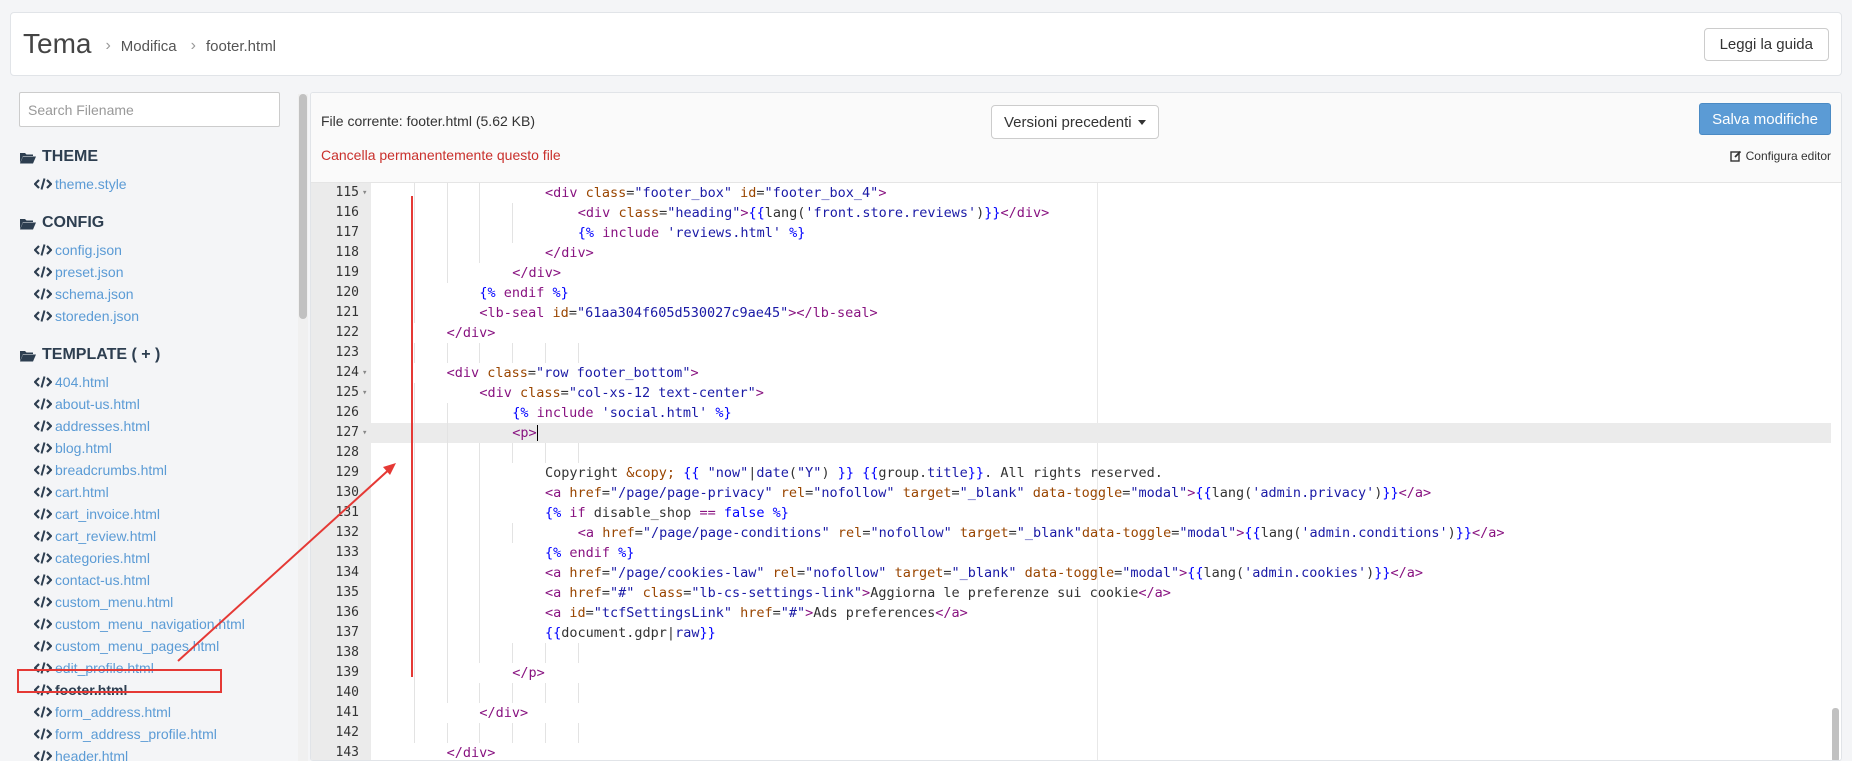 This screenshot has height=761, width=1852. What do you see at coordinates (1071, 673) in the screenshot?
I see `code-line: 139 </p>` at bounding box center [1071, 673].